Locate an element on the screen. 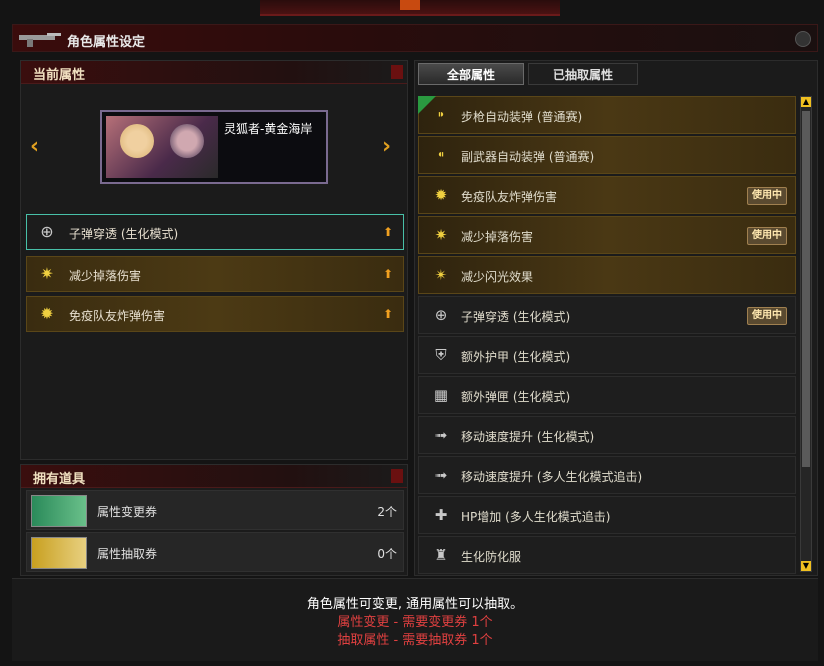  attribute-label: 步枪自动装弹 (普通赛) is located at coordinates (522, 117).